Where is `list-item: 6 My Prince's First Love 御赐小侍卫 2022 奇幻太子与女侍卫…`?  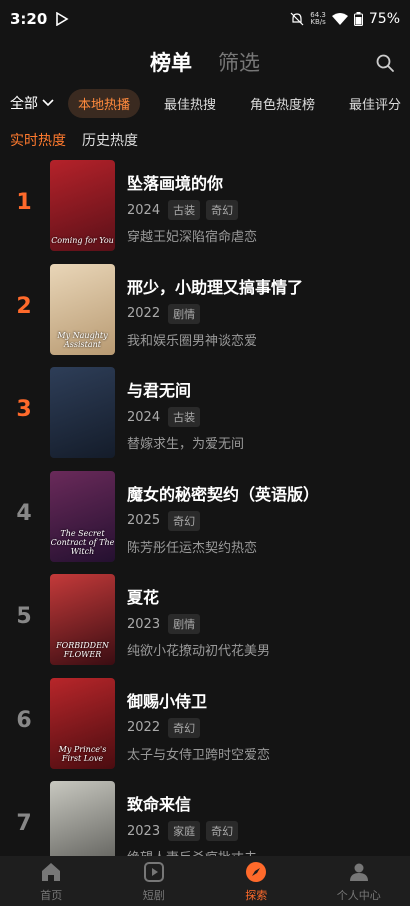
list-item: 6 My Prince's First Love 御赐小侍卫 2022 奇幻太子与女侍卫… is located at coordinates (205, 723).